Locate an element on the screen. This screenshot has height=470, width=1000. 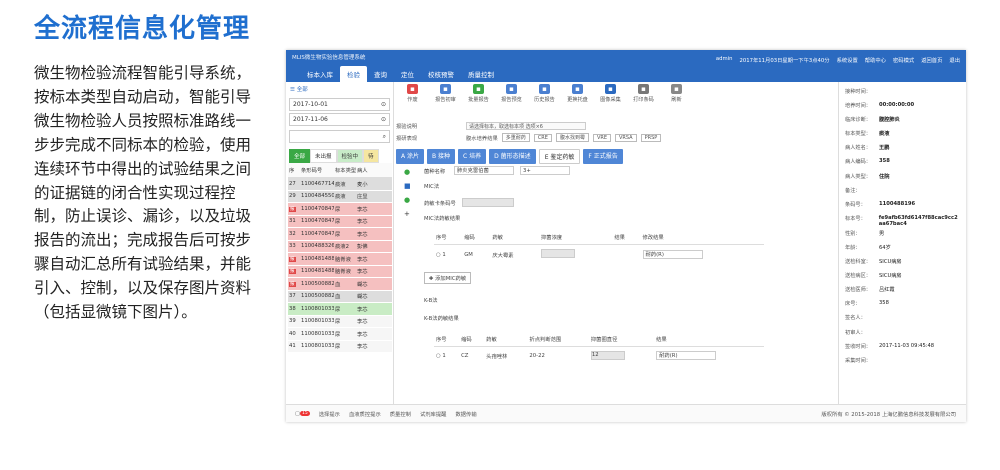
toolbar-button: ▪ 报告预览 is located at coordinates (511, 96).